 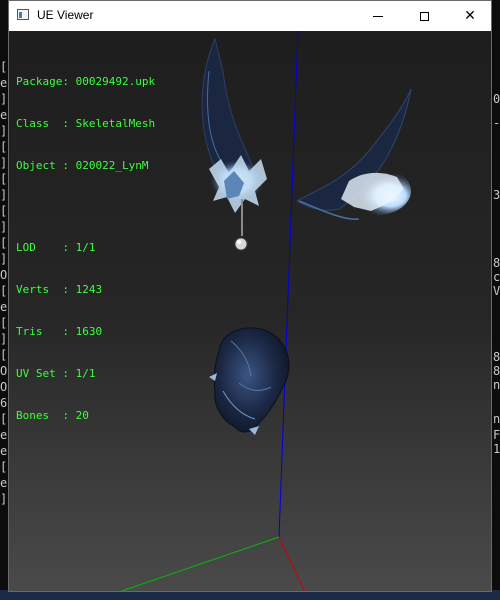 I want to click on maximize-icon, so click(x=424, y=16).